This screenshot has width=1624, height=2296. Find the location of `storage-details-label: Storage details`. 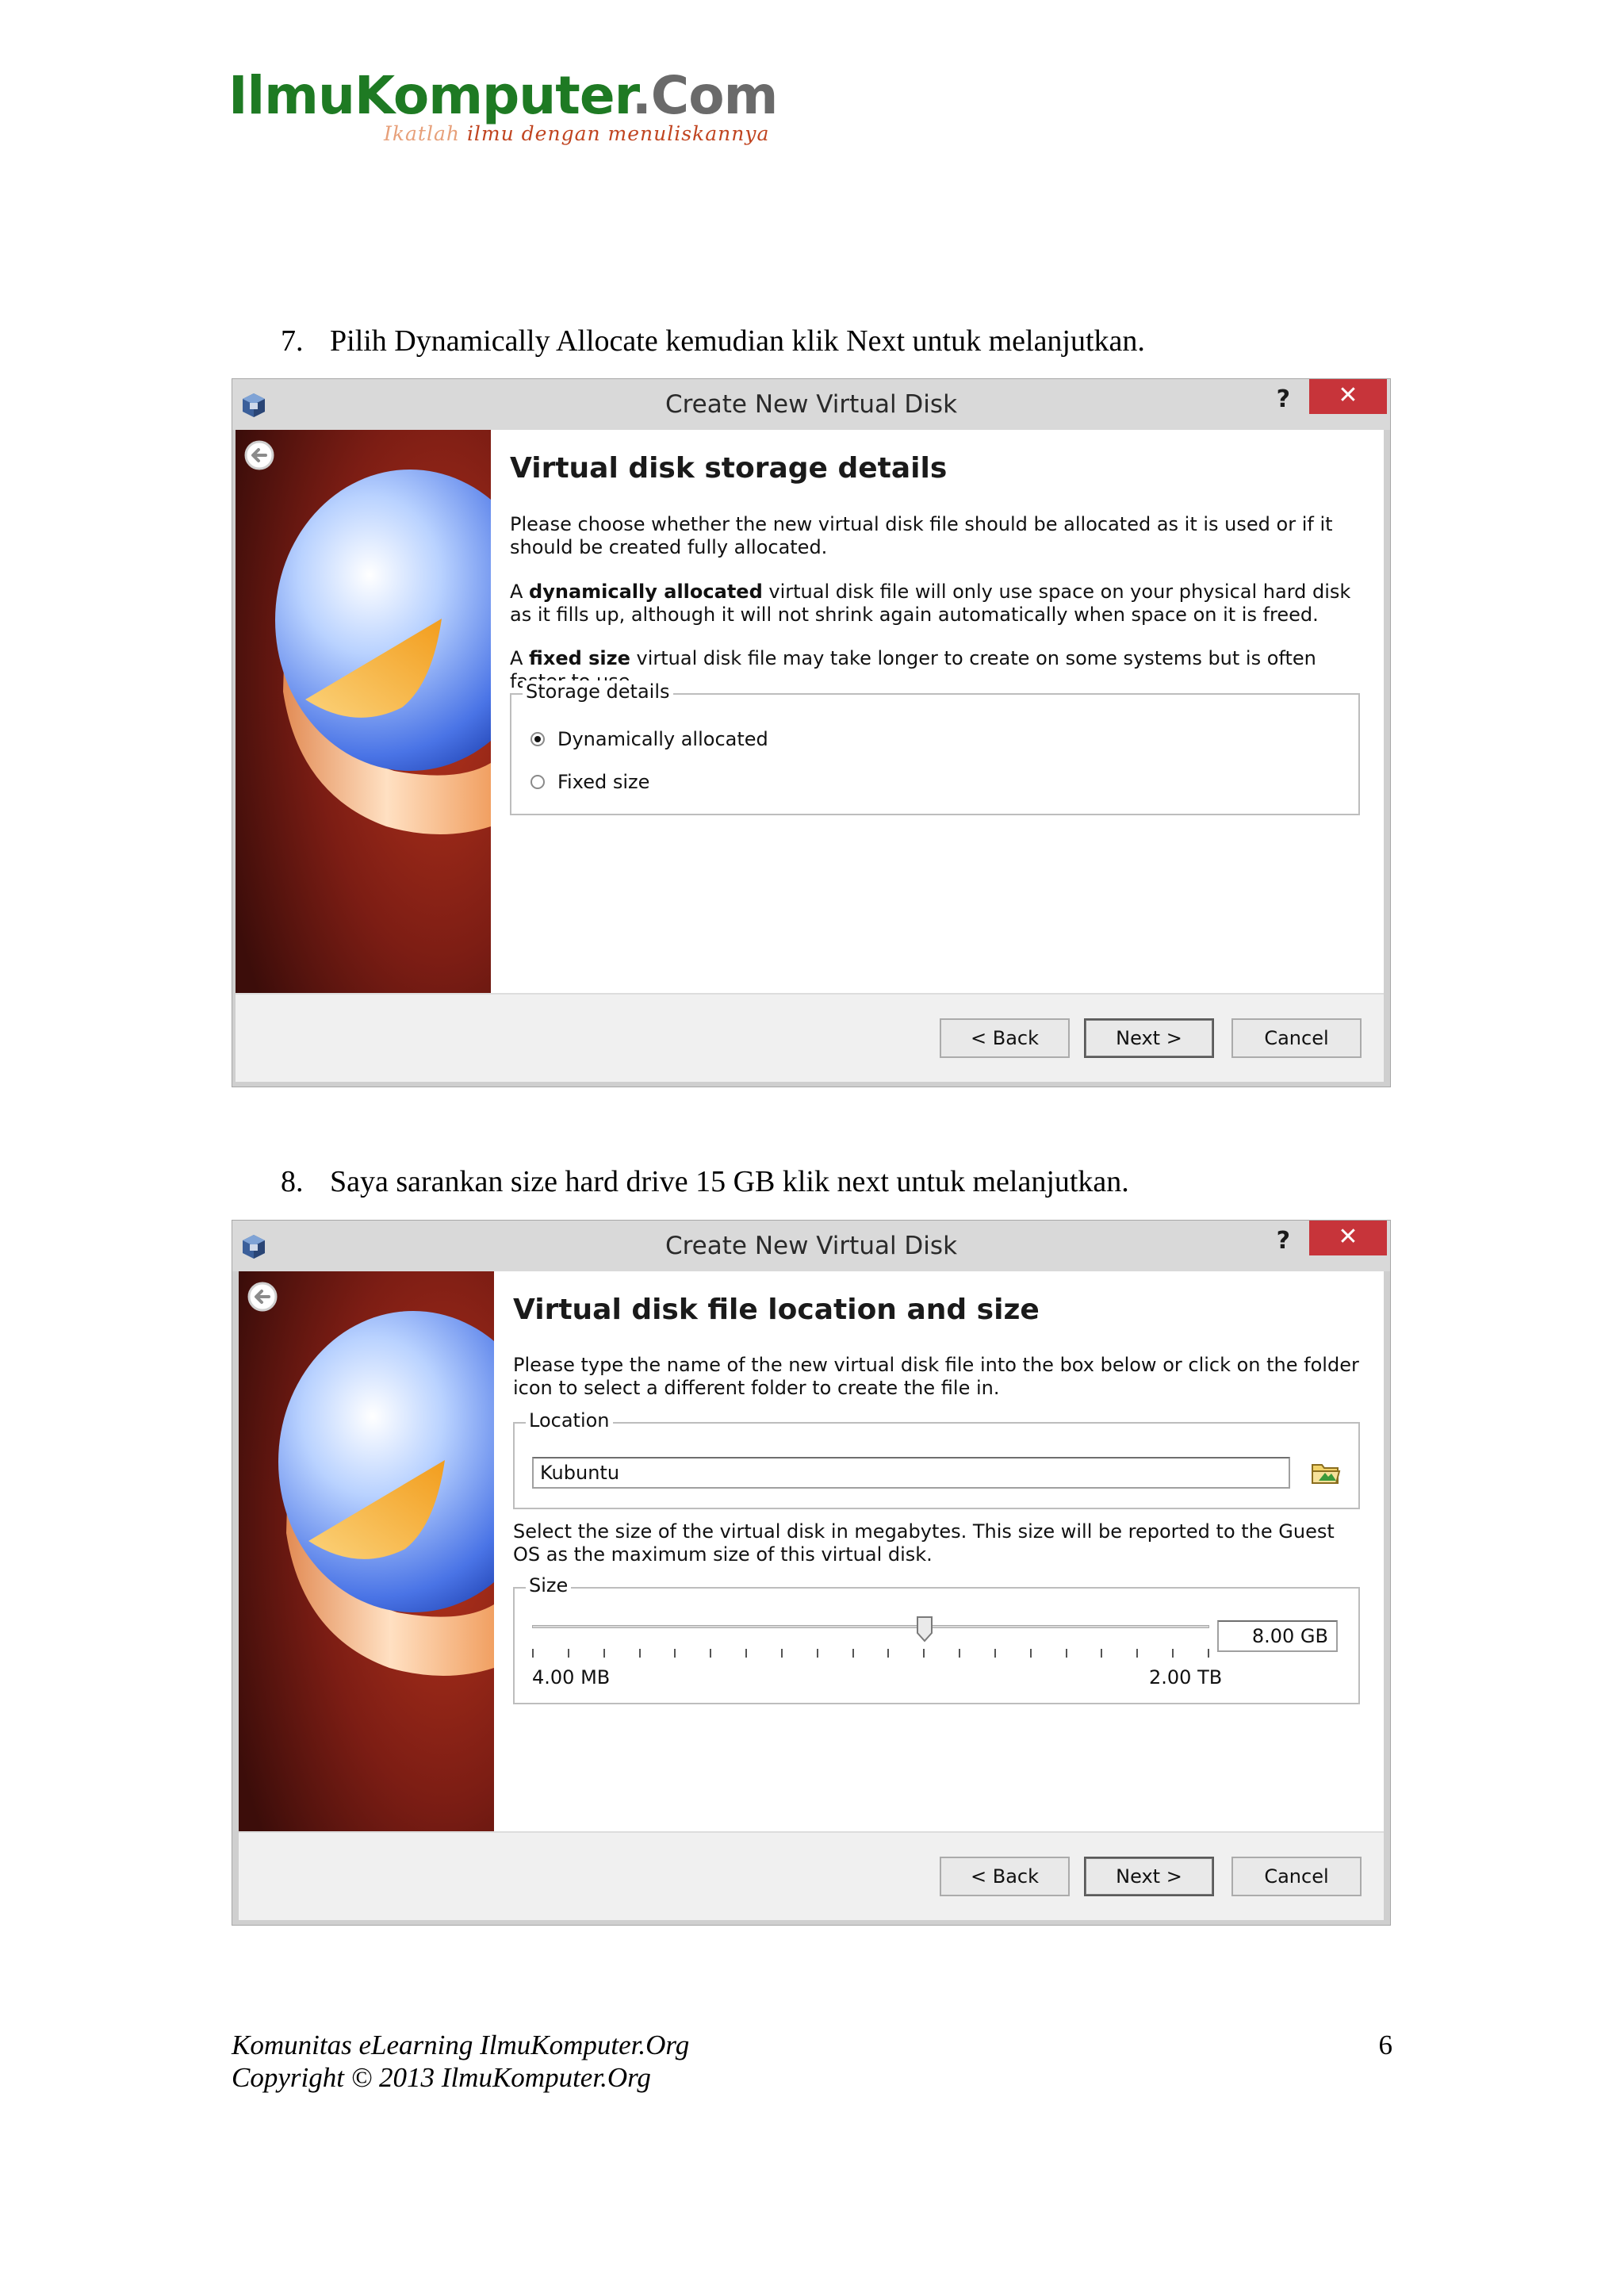

storage-details-label: Storage details is located at coordinates (598, 691).